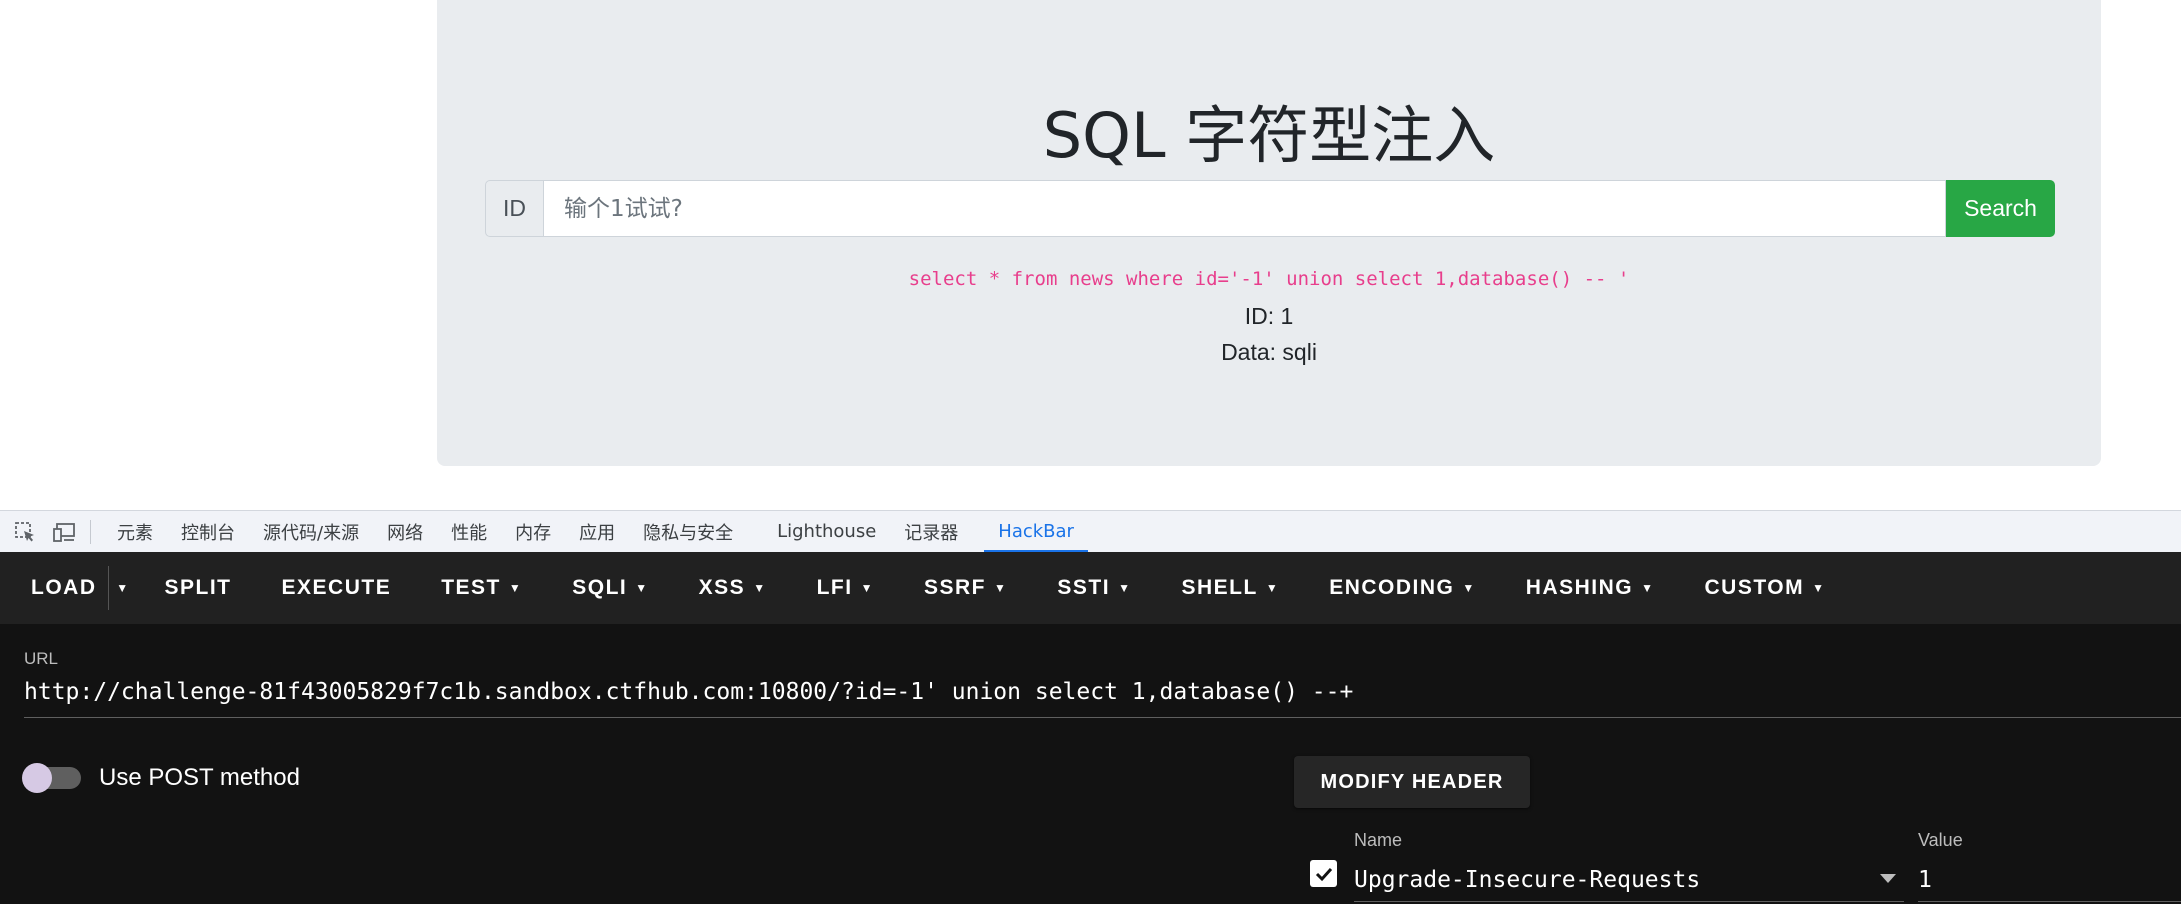 The image size is (2181, 904). Describe the element at coordinates (600, 587) in the screenshot. I see `sqli-label: SQLI` at that location.